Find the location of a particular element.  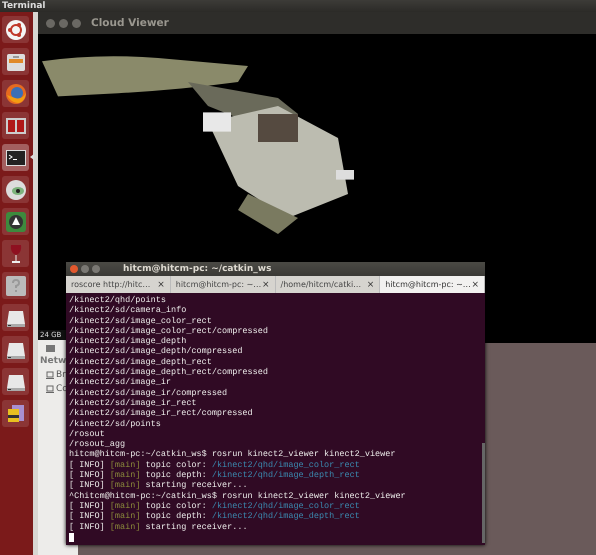

output-line: /kinect2/sd/image_ir/compressed is located at coordinates (148, 393).